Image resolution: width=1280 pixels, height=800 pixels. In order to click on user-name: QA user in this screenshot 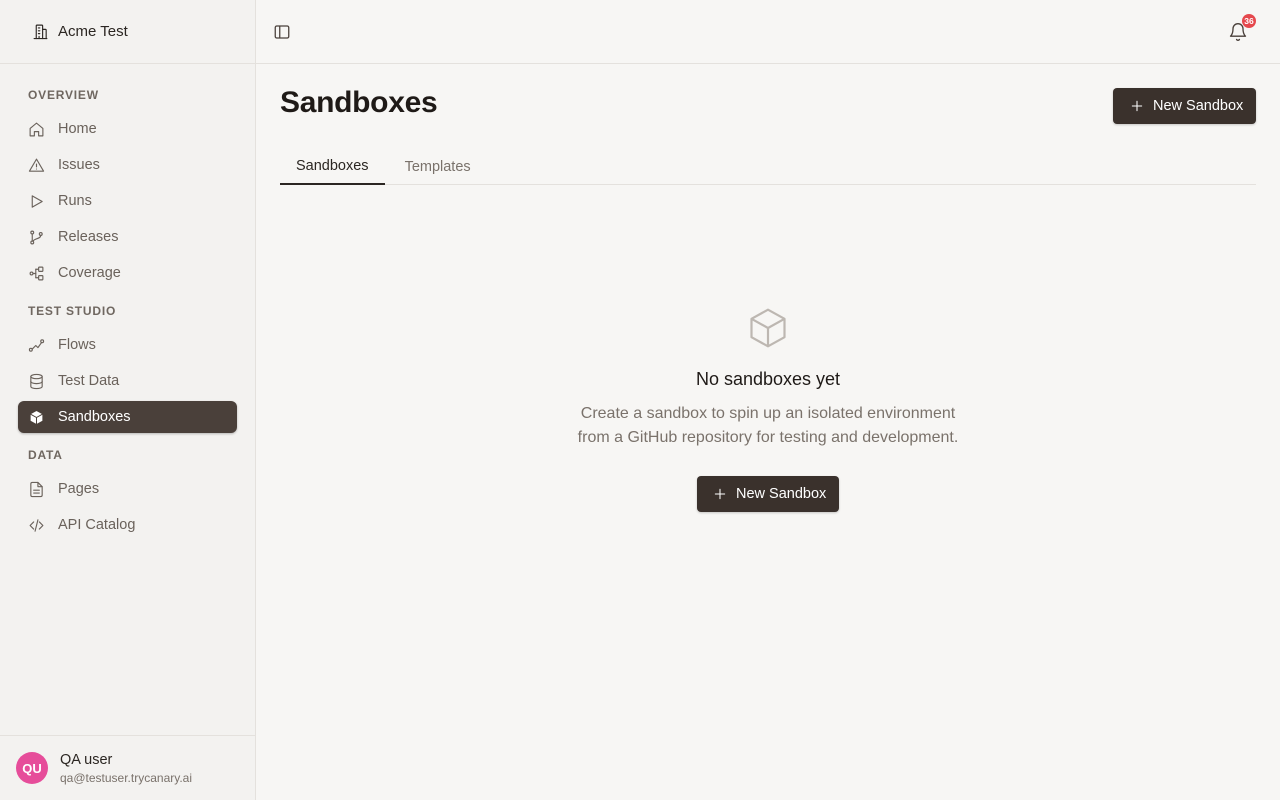, I will do `click(86, 759)`.